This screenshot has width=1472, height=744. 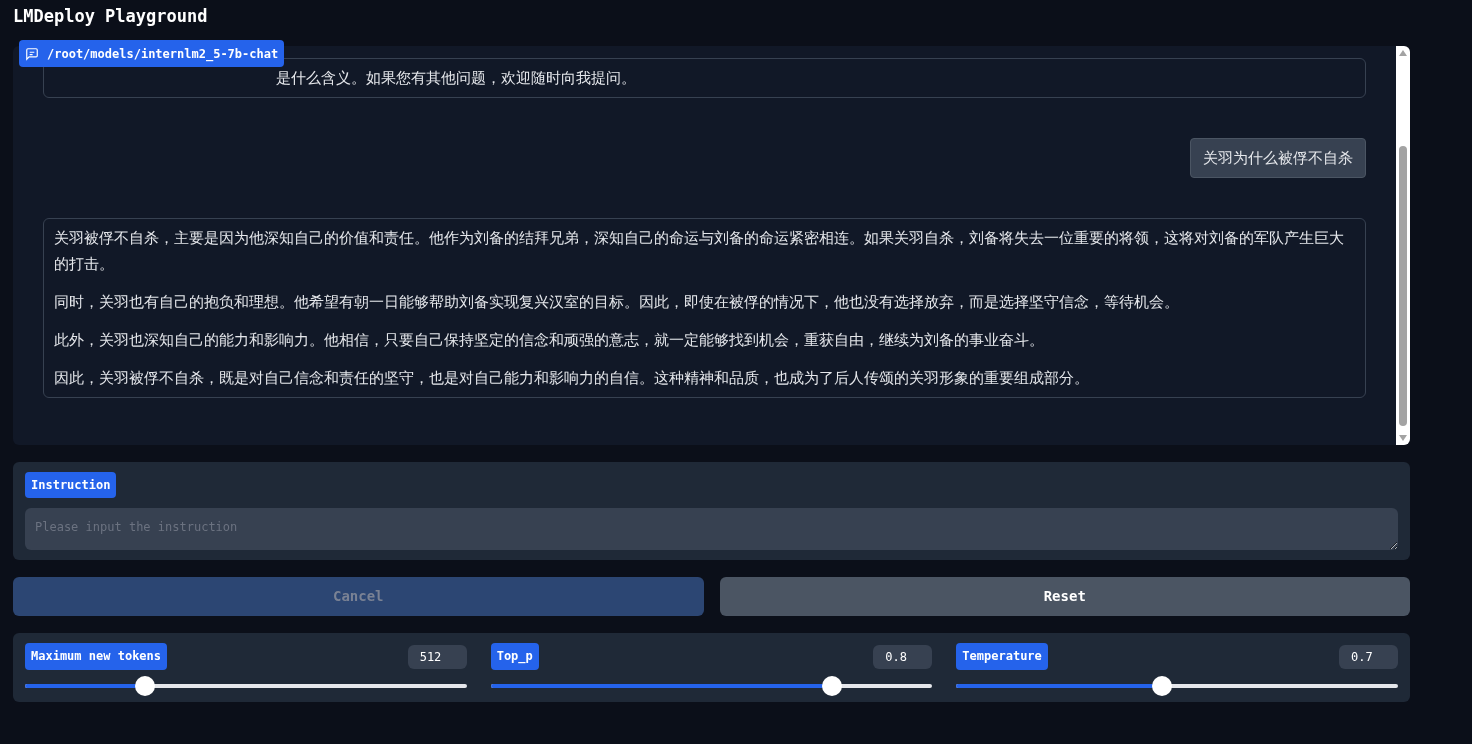 What do you see at coordinates (71, 485) in the screenshot?
I see `instruction-label: Instruction` at bounding box center [71, 485].